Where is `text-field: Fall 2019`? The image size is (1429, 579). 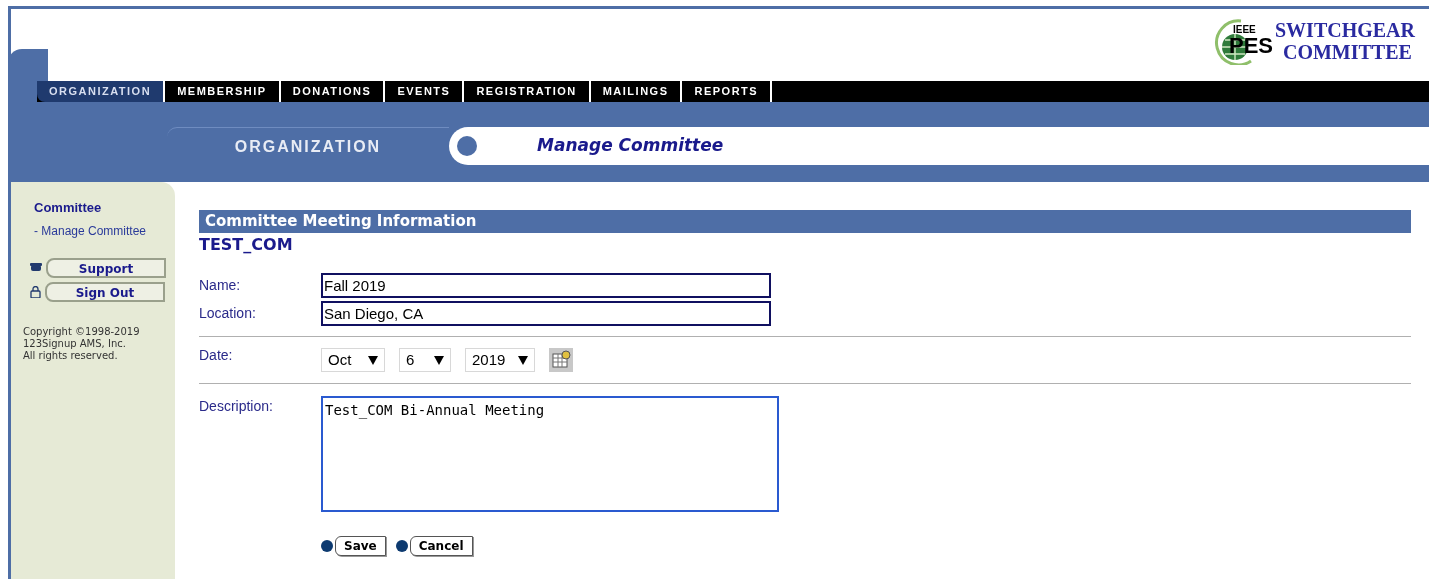
text-field: Fall 2019 is located at coordinates (546, 285).